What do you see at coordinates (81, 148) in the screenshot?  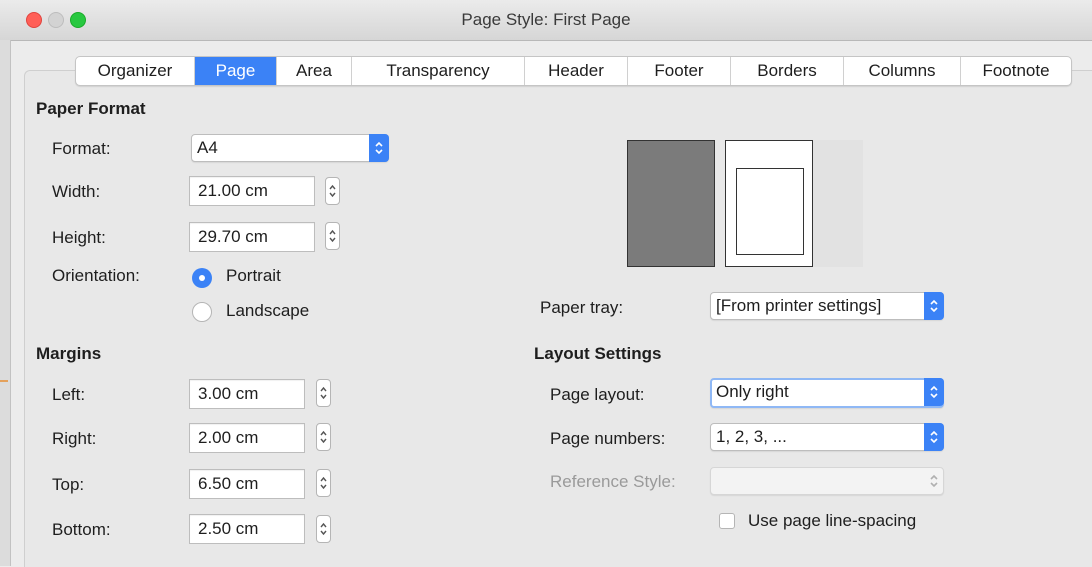 I see `format-label: Format:` at bounding box center [81, 148].